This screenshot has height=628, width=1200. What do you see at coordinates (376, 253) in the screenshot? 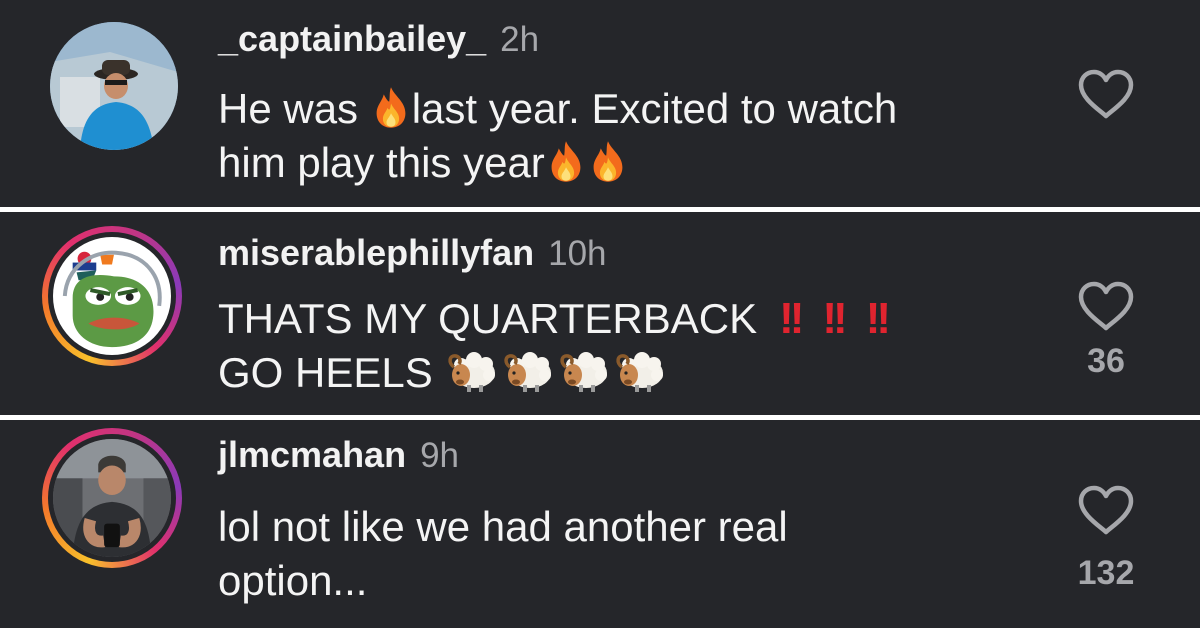
I see `comment-username: miserablephillyfan` at bounding box center [376, 253].